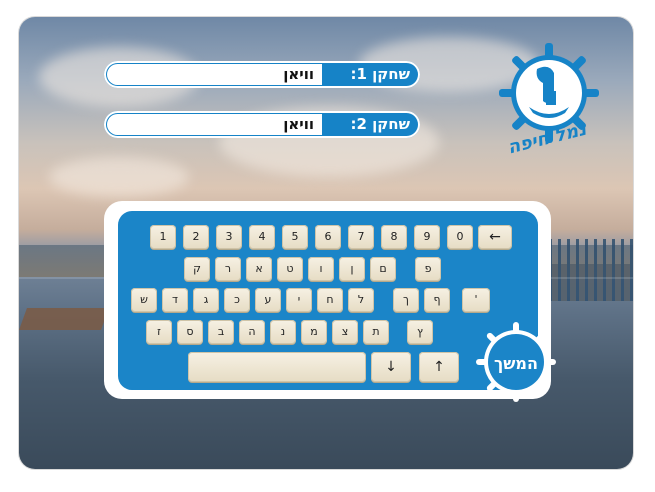 The image size is (655, 492). What do you see at coordinates (214, 124) in the screenshot?
I see `player-2-input: וויאן` at bounding box center [214, 124].